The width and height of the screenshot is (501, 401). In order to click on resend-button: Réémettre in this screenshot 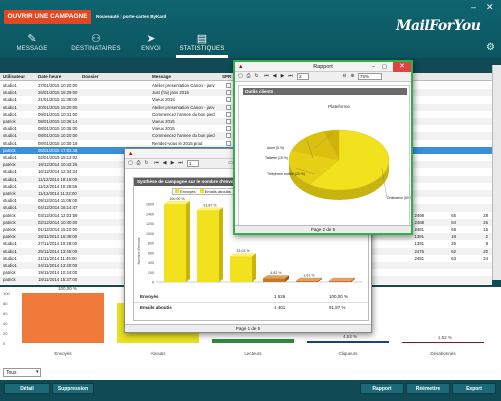, I will do `click(428, 388)`.